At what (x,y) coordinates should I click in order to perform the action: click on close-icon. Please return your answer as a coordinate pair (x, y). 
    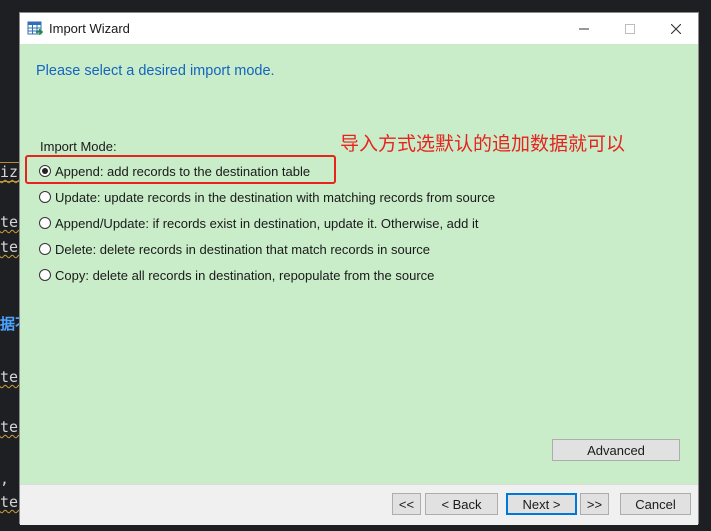
    Looking at the image, I should click on (676, 28).